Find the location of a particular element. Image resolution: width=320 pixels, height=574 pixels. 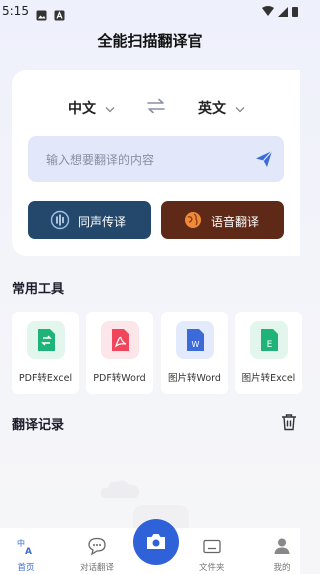

voice-translation-button: 语音翻译 is located at coordinates (222, 220).